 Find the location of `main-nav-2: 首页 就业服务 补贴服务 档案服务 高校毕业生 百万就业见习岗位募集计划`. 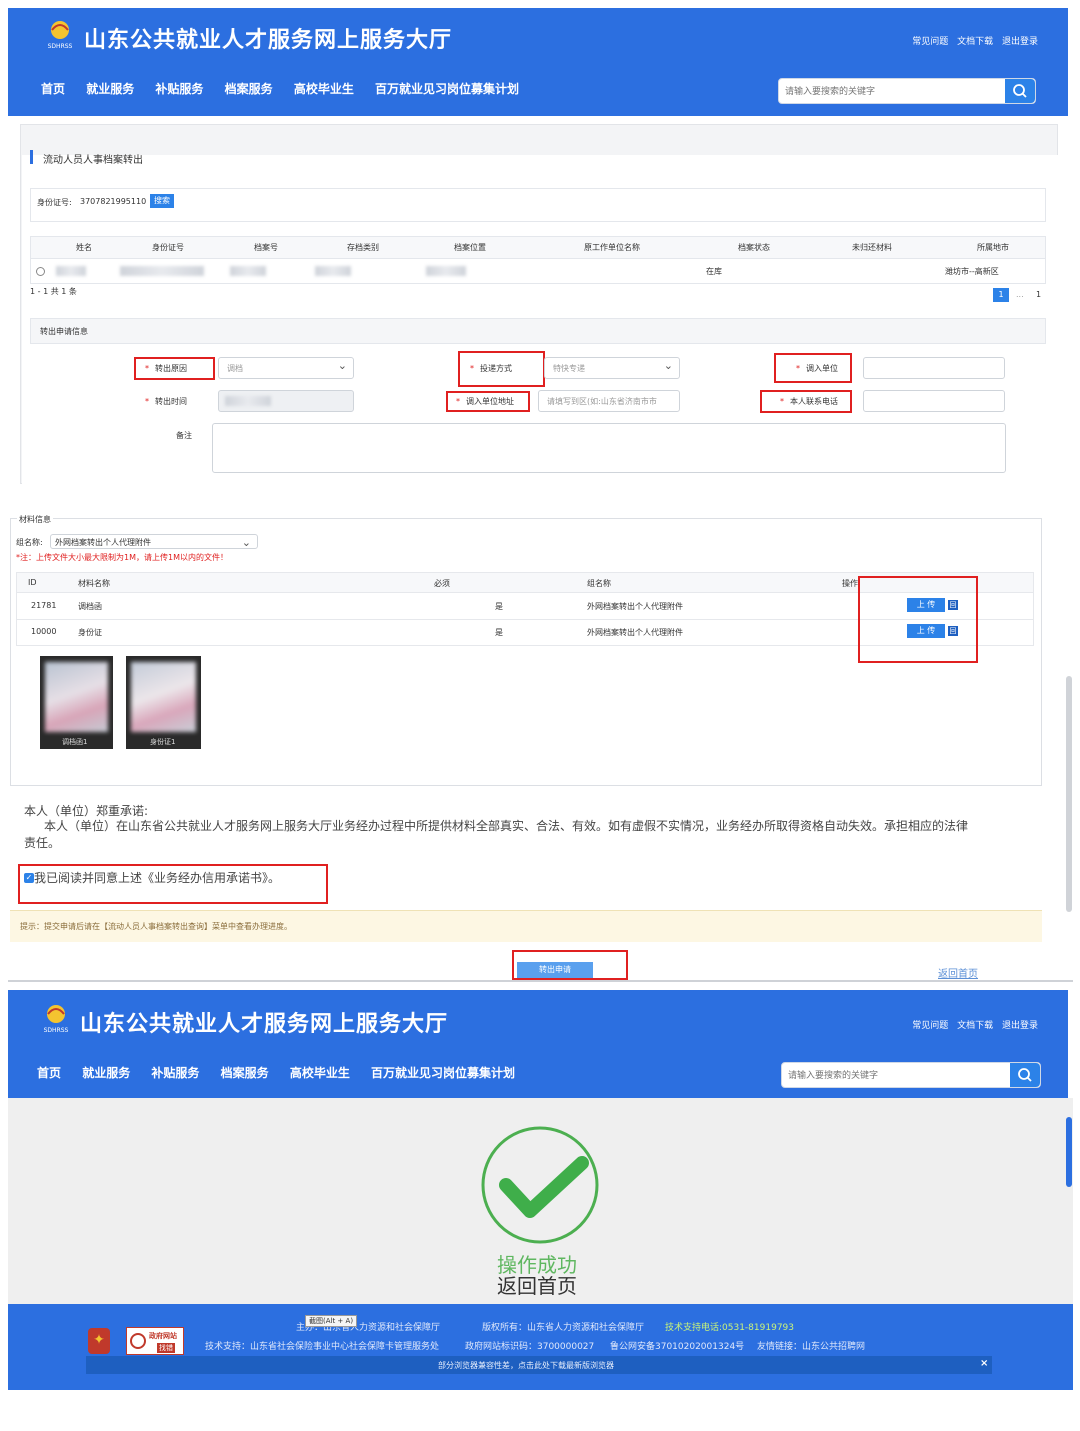

main-nav-2: 首页 就业服务 补贴服务 档案服务 高校毕业生 百万就业见习岗位募集计划 is located at coordinates (284, 1072).